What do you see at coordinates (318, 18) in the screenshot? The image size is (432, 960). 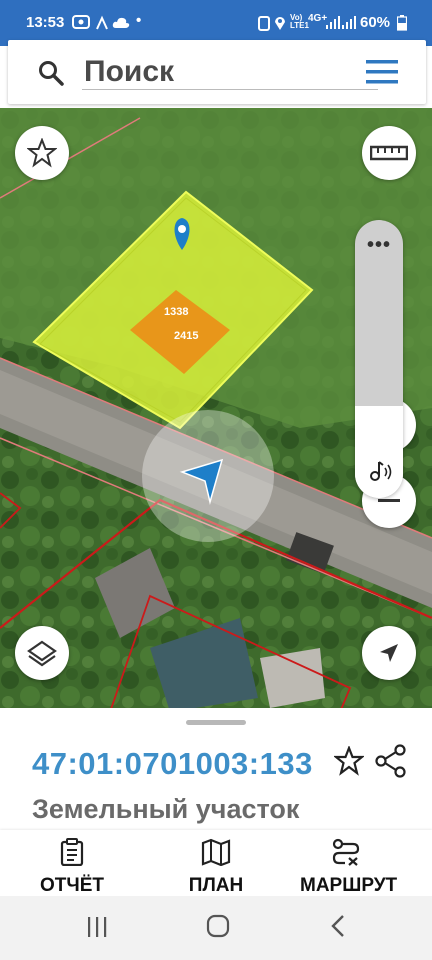 I see `network-type: 4G+` at bounding box center [318, 18].